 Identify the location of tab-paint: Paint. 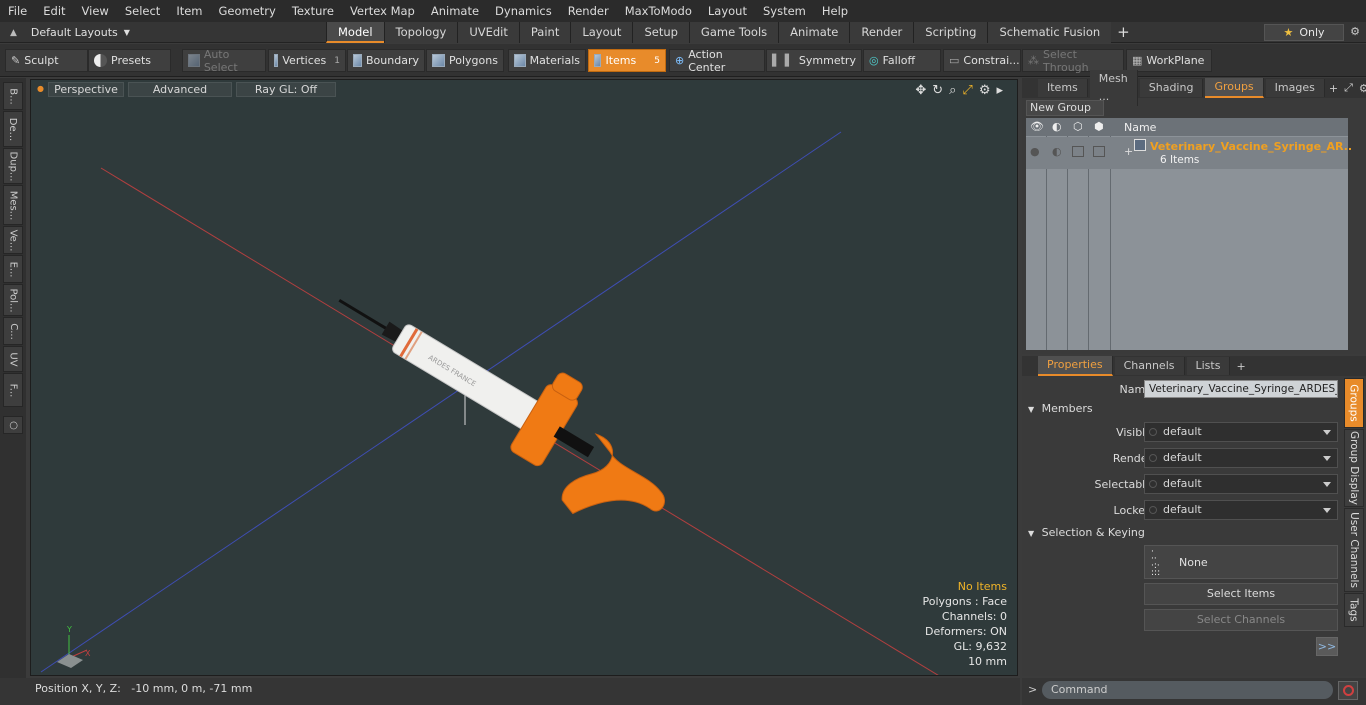
(544, 32).